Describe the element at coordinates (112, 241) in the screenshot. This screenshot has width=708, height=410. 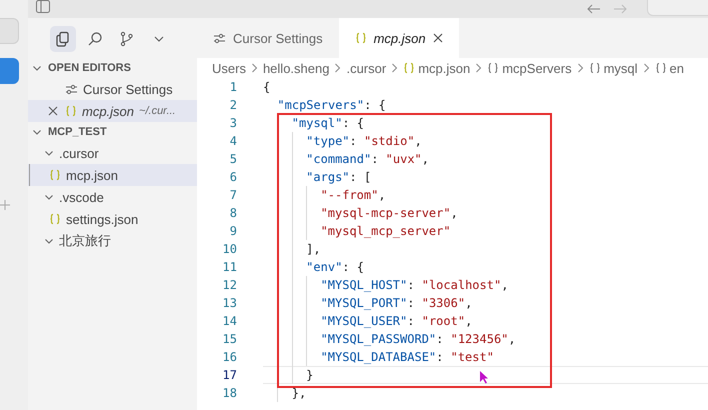
I see `folder-item: 北京旅行` at that location.